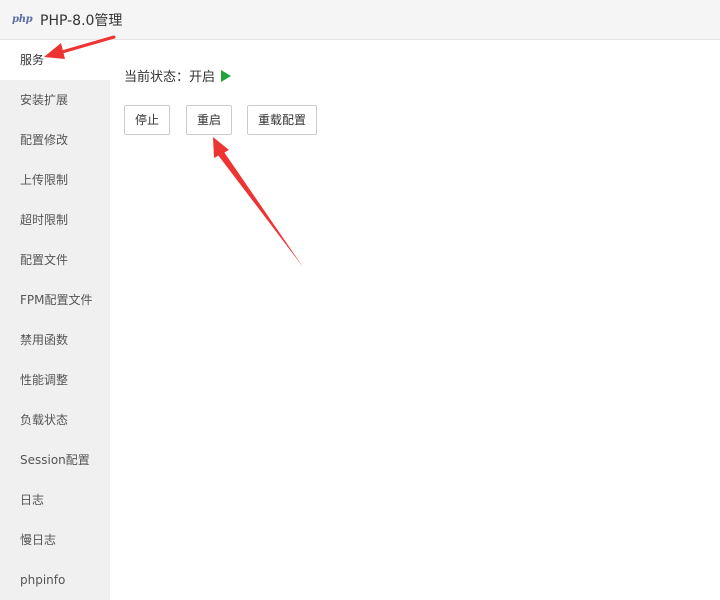  What do you see at coordinates (55, 220) in the screenshot?
I see `sidebar-item-timeout-limit: 超时限制` at bounding box center [55, 220].